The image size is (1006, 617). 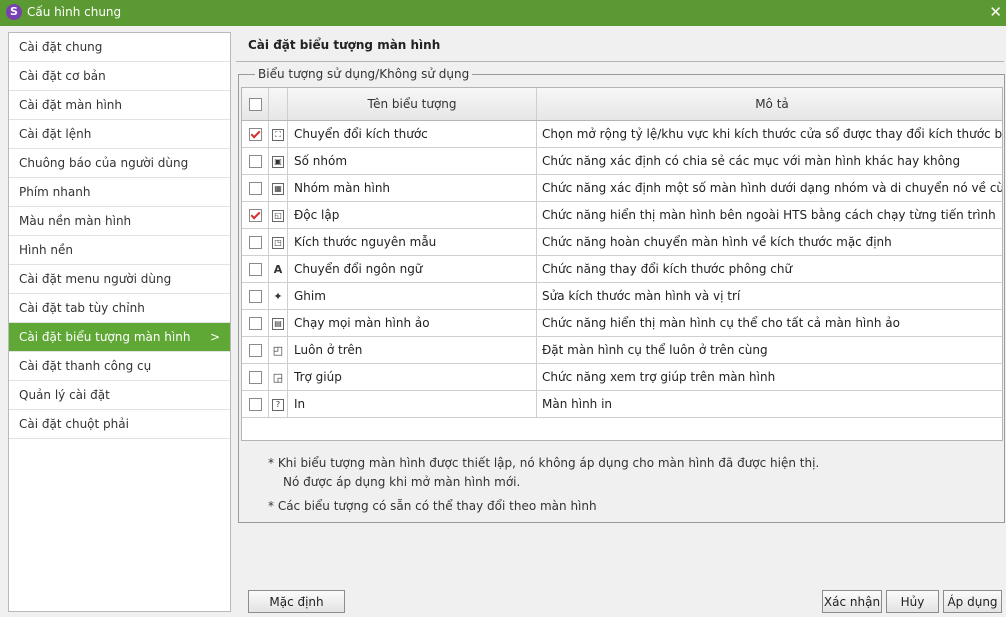 I want to click on table-row: ✦ Ghim Sửa kích thước màn hình và vị trí, so click(x=622, y=296).